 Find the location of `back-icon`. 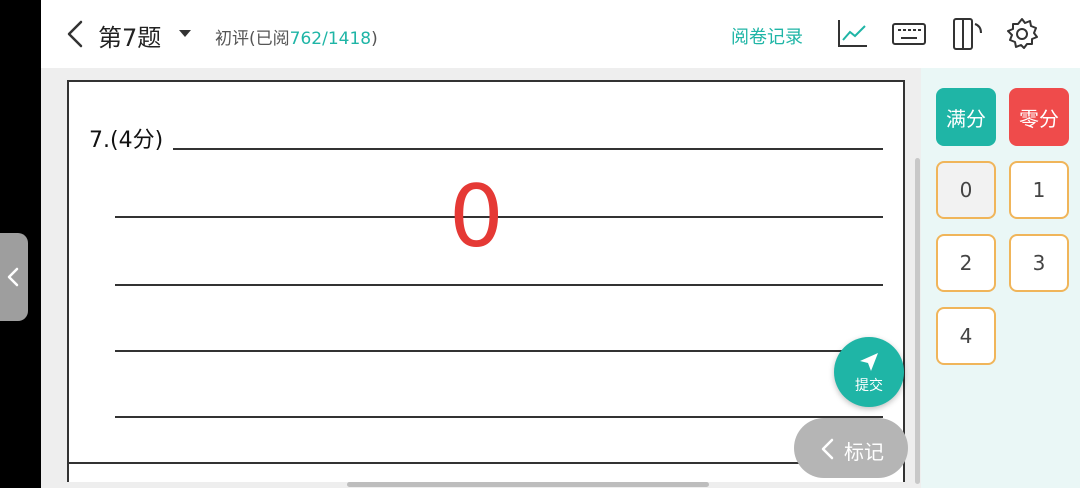

back-icon is located at coordinates (76, 34).